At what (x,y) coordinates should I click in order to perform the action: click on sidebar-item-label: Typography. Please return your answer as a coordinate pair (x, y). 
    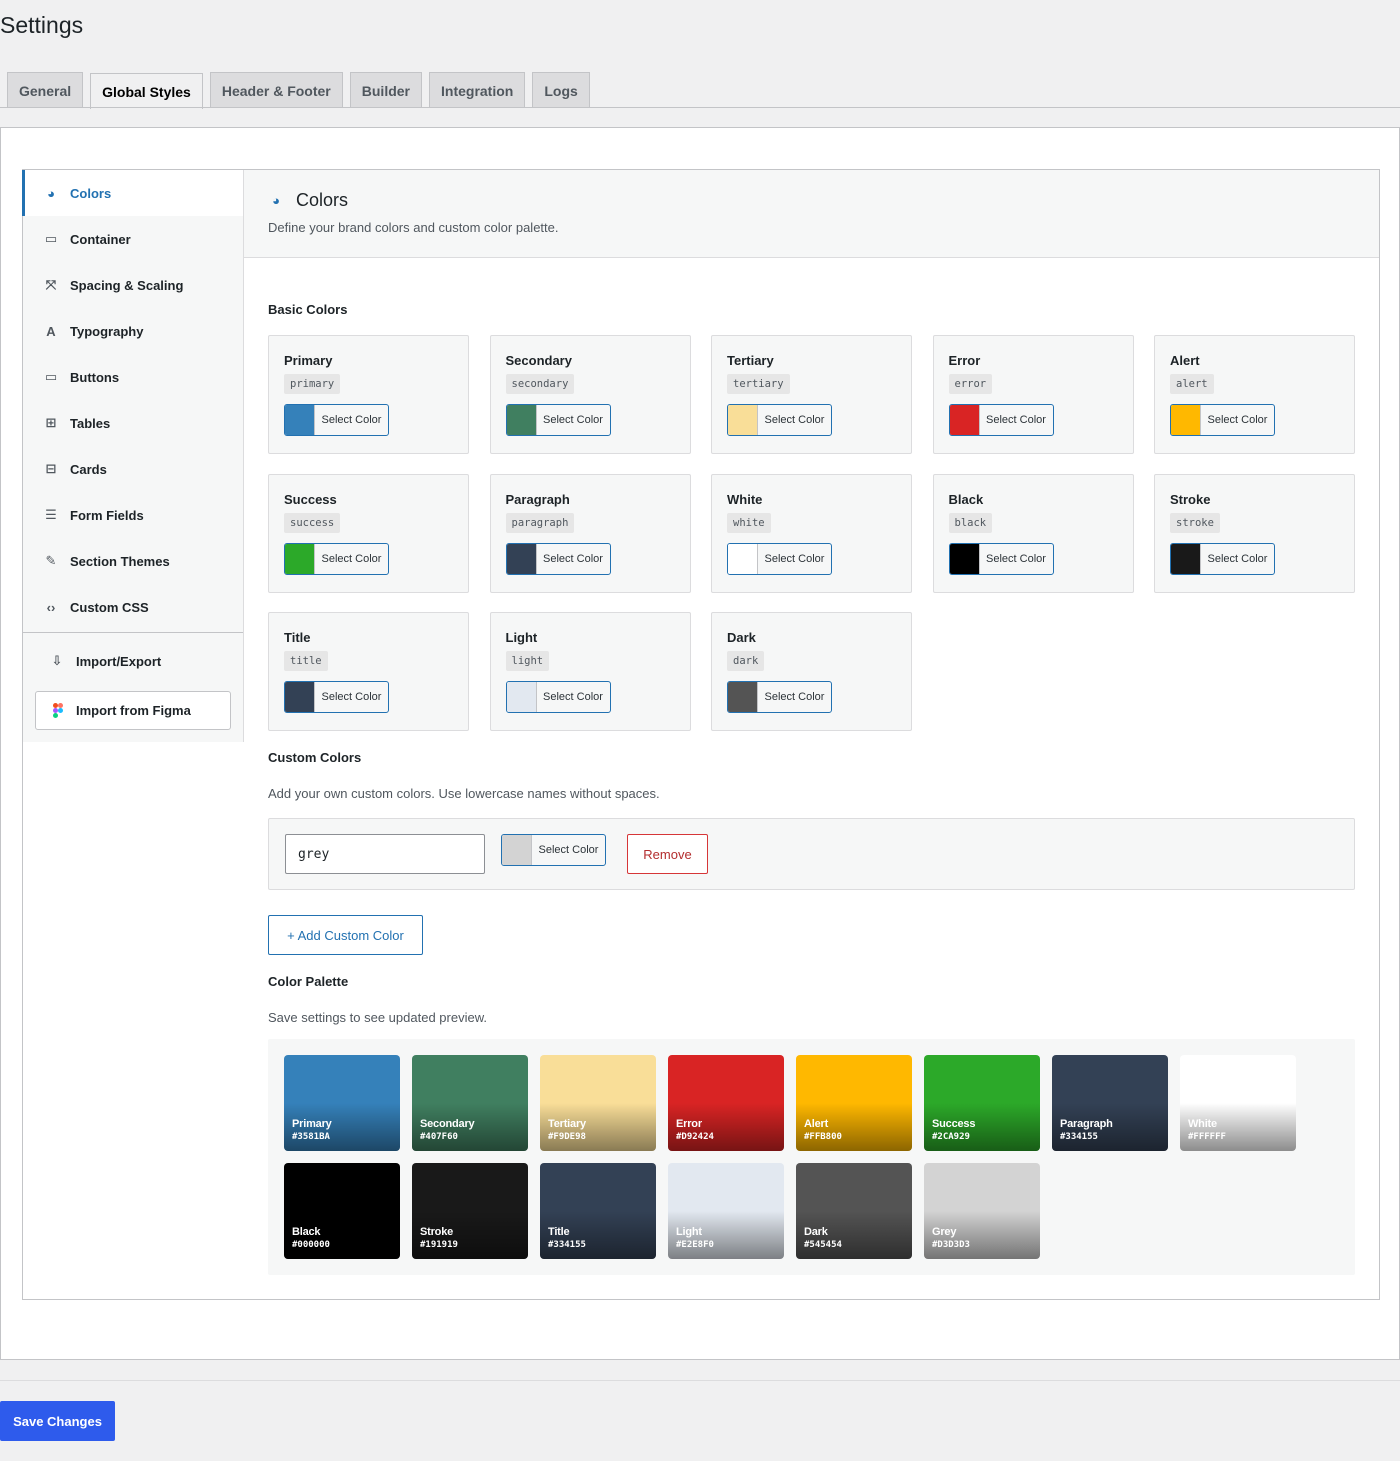
    Looking at the image, I should click on (107, 331).